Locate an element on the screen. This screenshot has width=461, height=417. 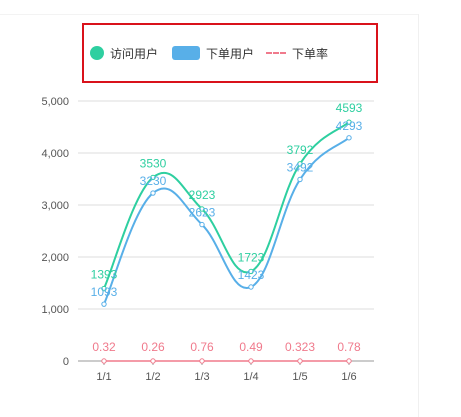
y-tick-label: 3,000 is located at coordinates (55, 206).